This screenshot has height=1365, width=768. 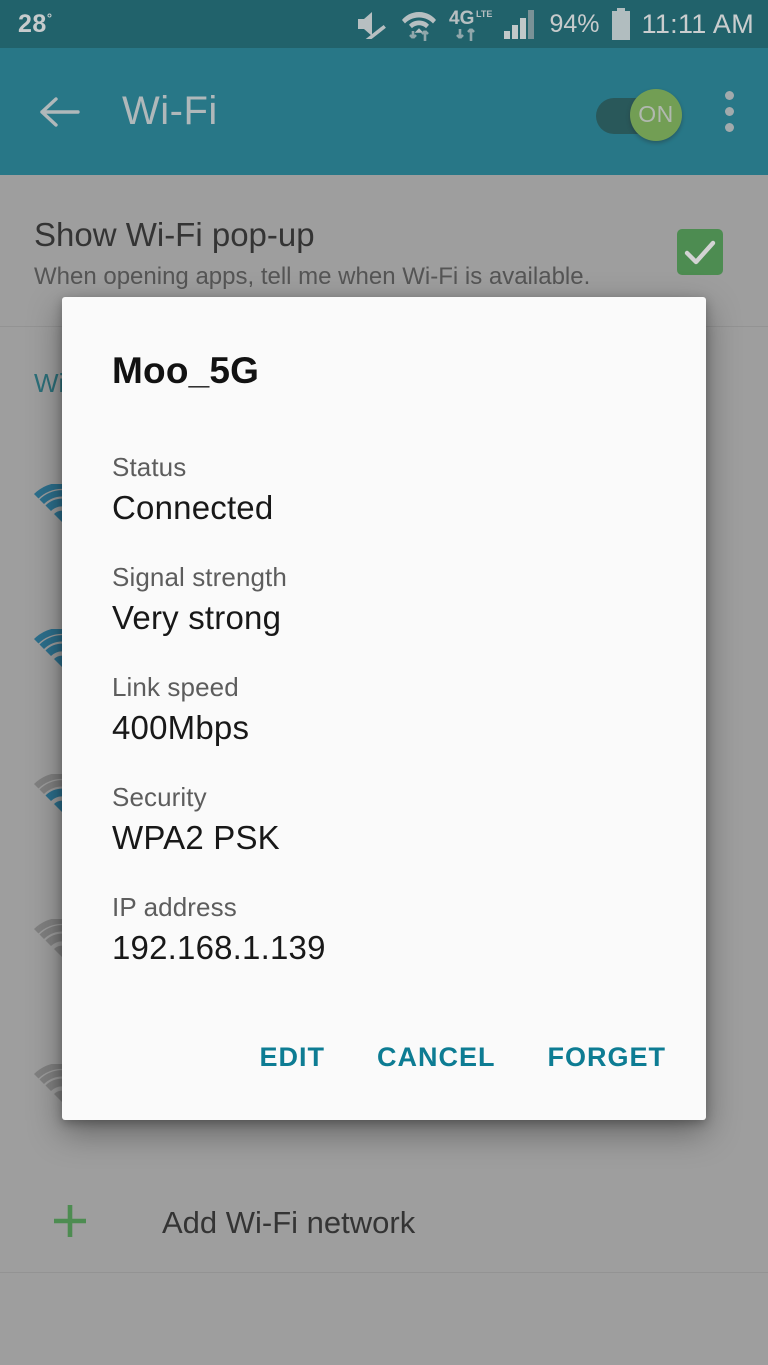 I want to click on dialog-field-value: WPA2 PSK, so click(x=196, y=837).